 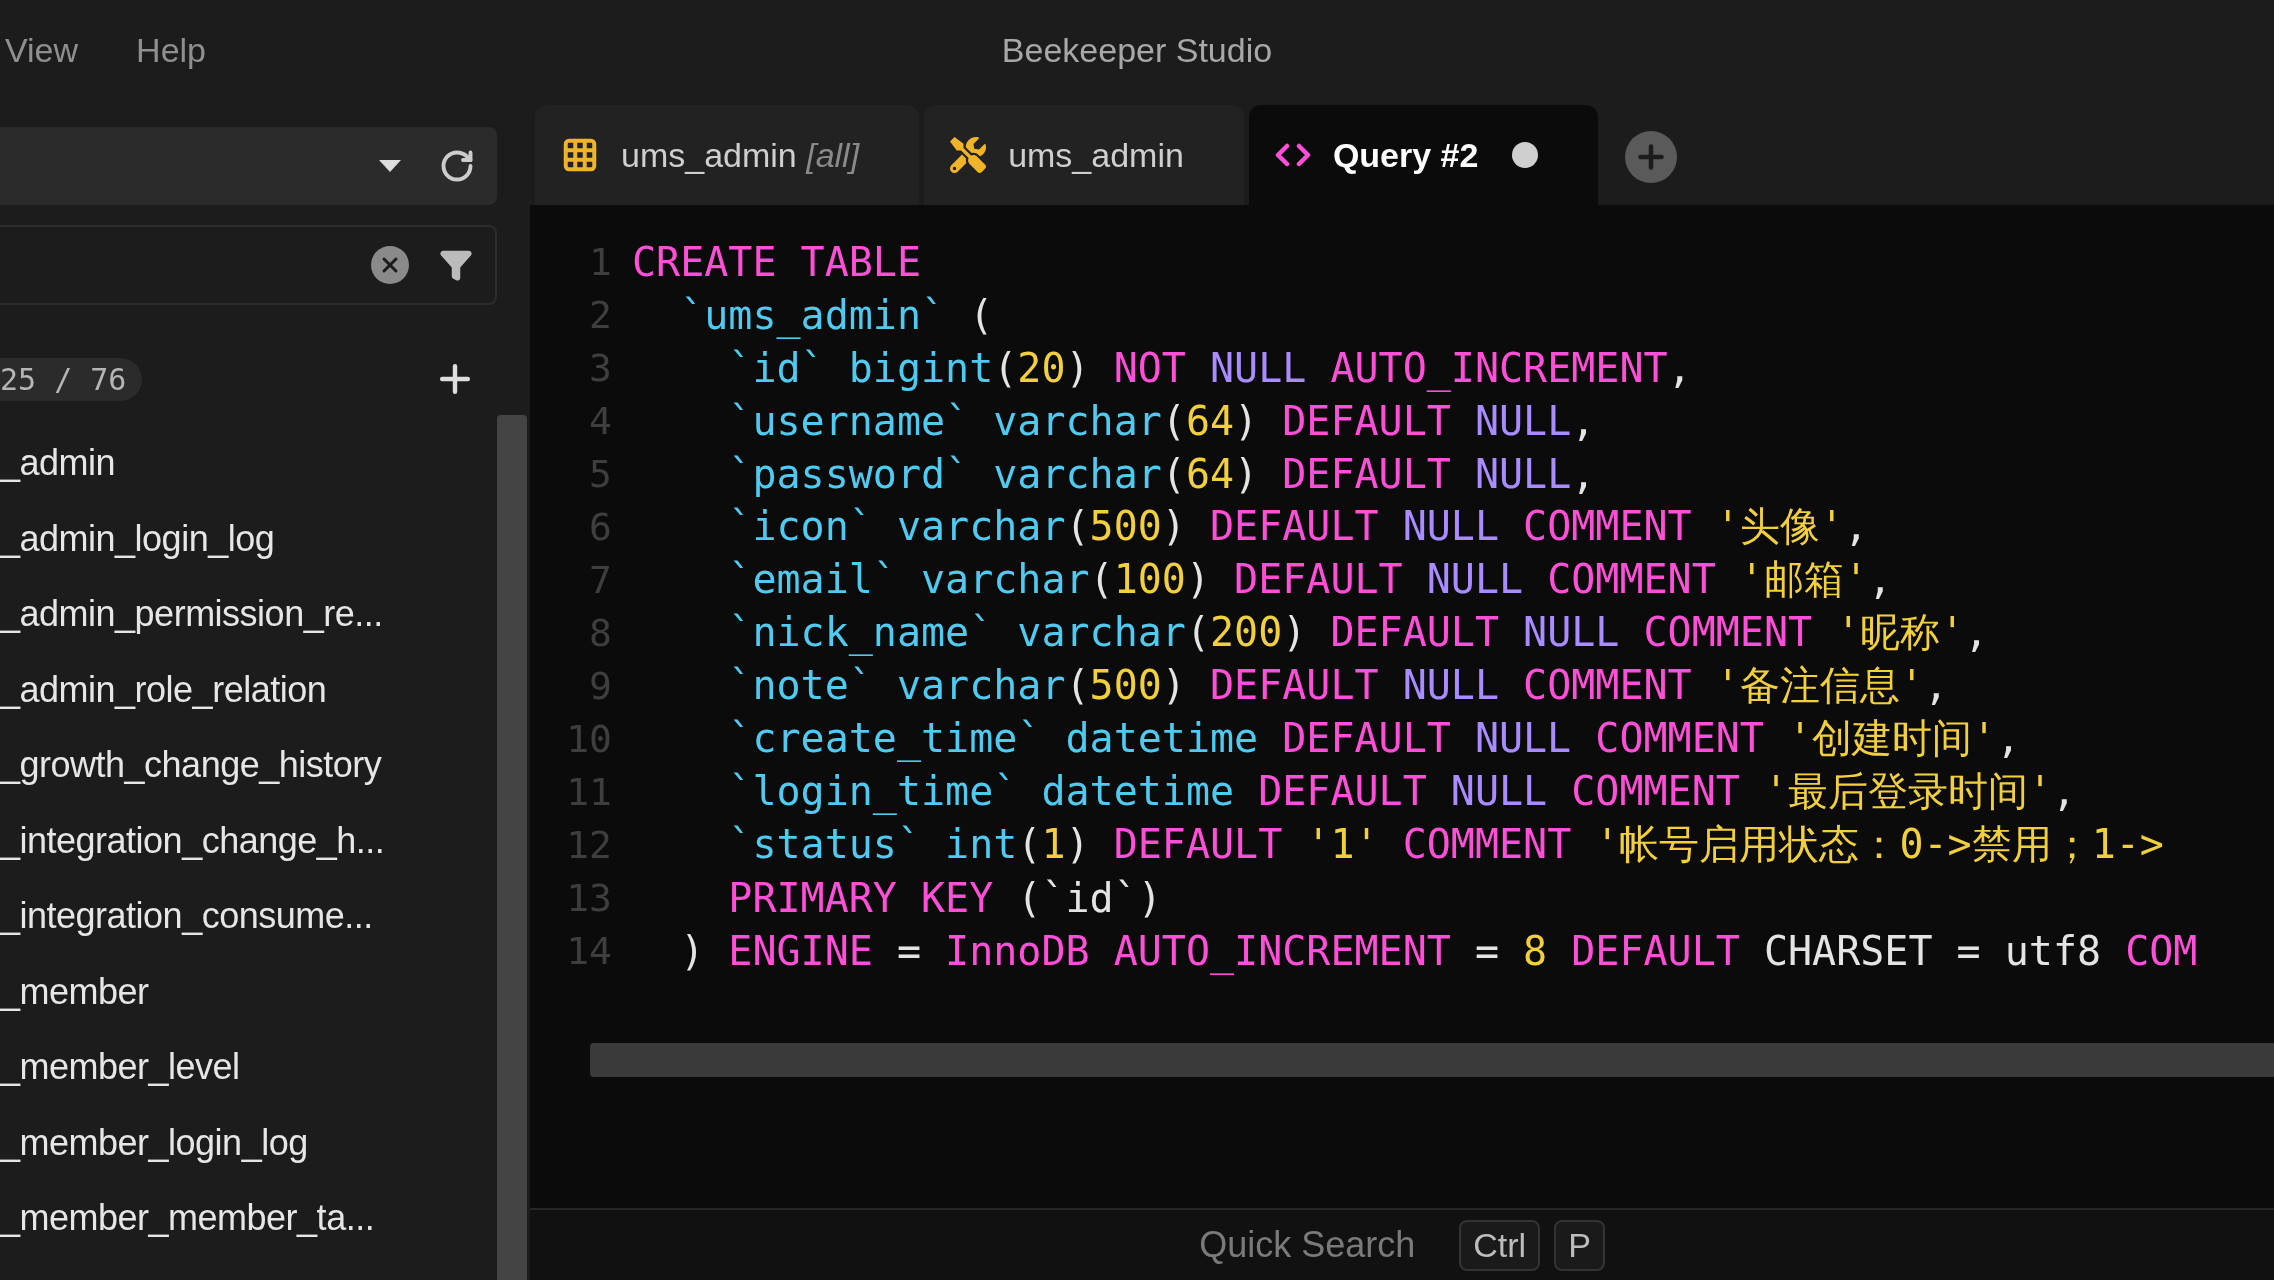 What do you see at coordinates (1310, 579) in the screenshot?
I see `code-line: `email` varchar(100) DEFAULT NULL COMMENT '邮箱',` at bounding box center [1310, 579].